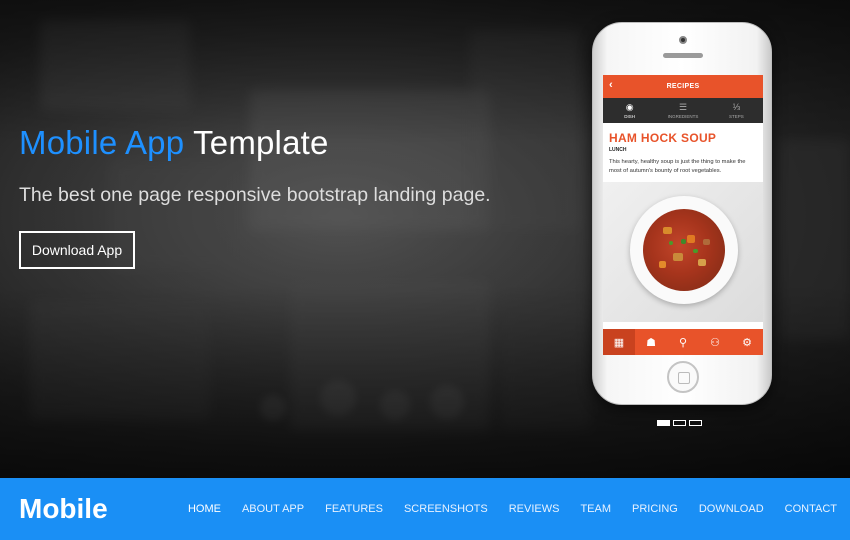 This screenshot has width=850, height=540. I want to click on slider-indicators, so click(679, 423).